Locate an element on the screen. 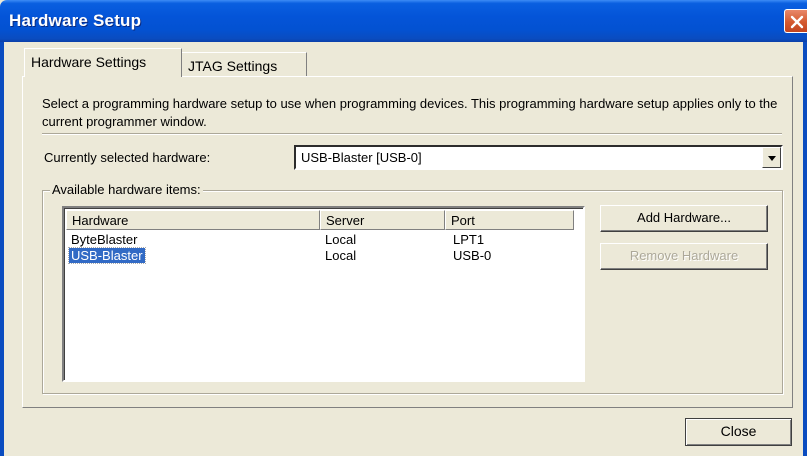 This screenshot has height=456, width=807. list-item: ByteBlaster Local LPT1 is located at coordinates (321, 240).